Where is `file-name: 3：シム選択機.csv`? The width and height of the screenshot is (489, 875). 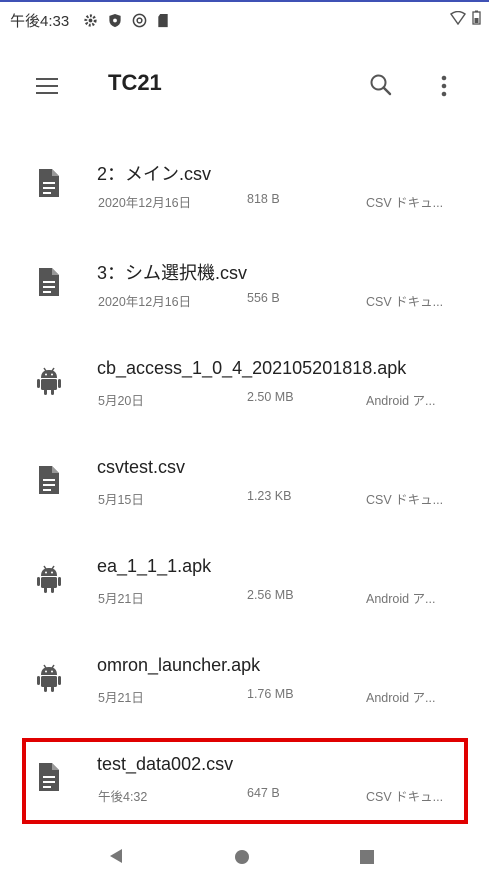 file-name: 3：シム選択機.csv is located at coordinates (172, 273).